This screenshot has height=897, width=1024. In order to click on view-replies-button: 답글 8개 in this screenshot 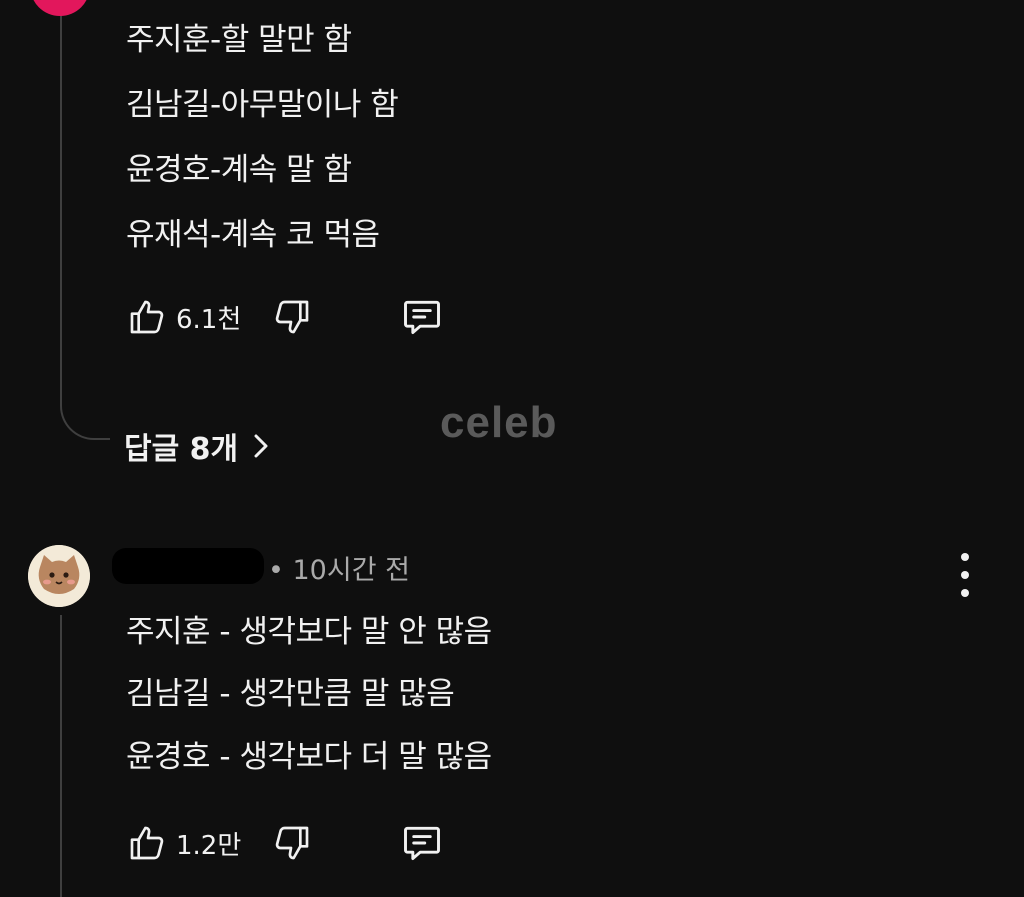, I will do `click(197, 446)`.